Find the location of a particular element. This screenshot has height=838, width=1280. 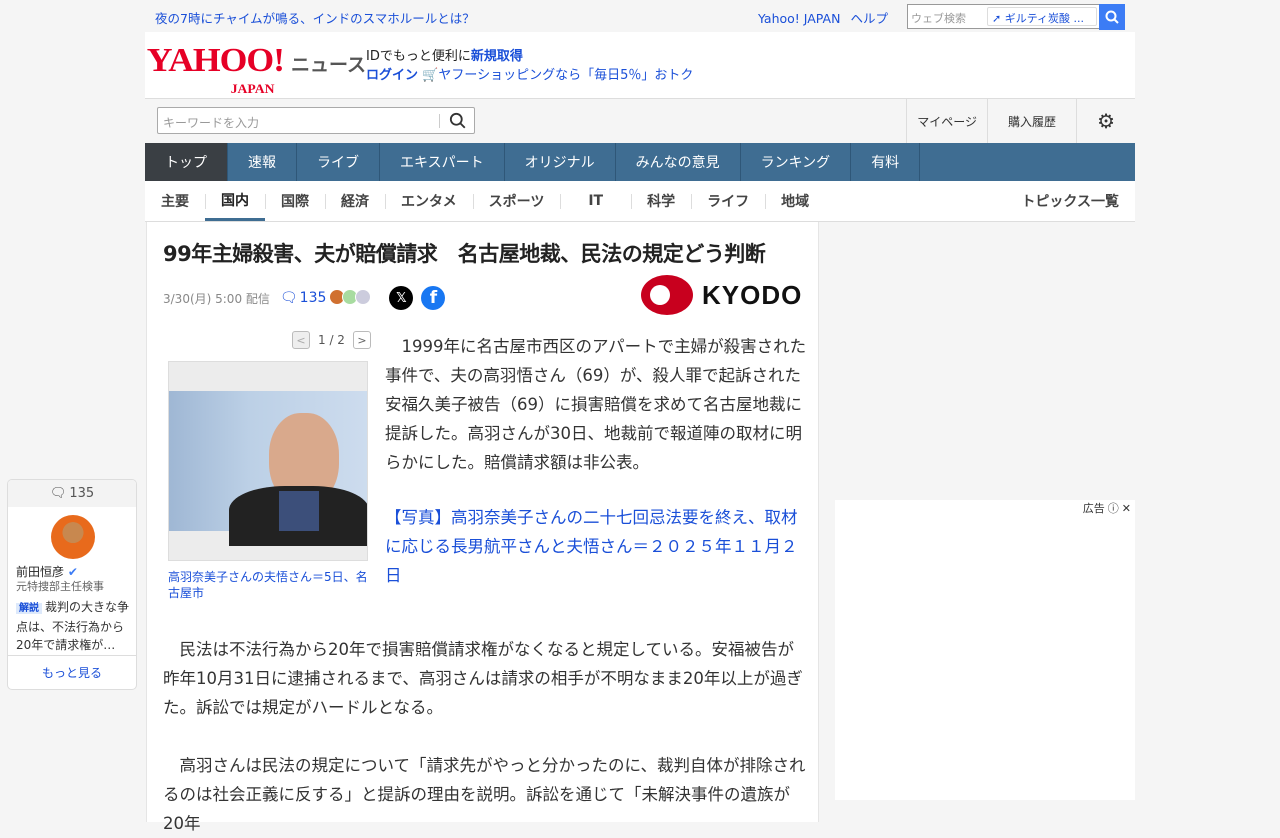

subnav-local: 地域 is located at coordinates (795, 201).